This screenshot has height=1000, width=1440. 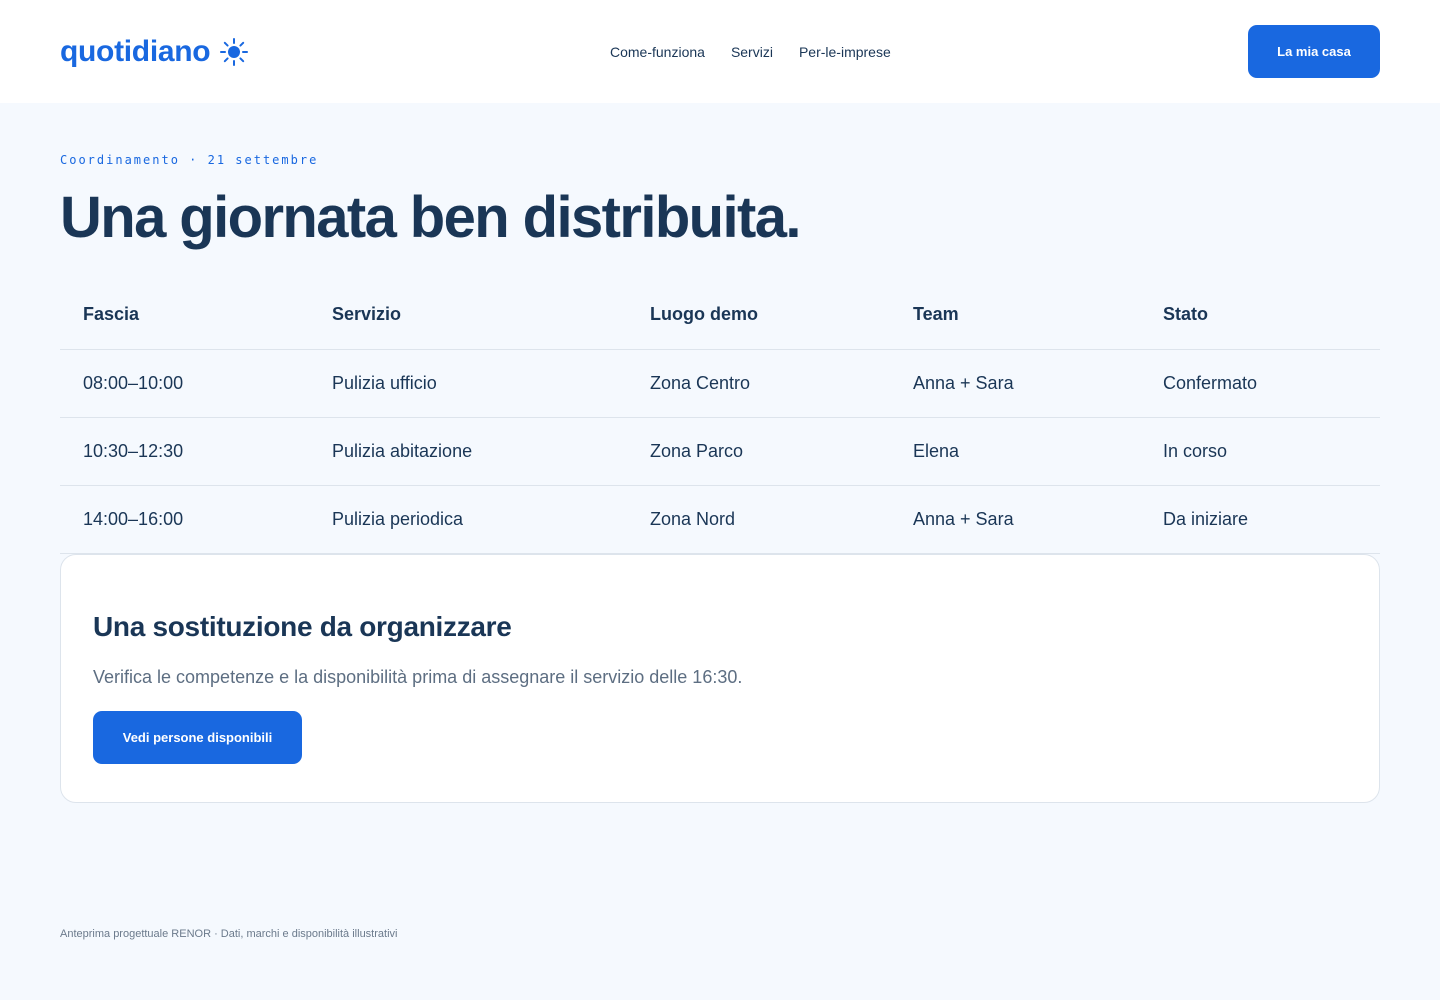 I want to click on column-header-stato: Stato, so click(x=1260, y=315).